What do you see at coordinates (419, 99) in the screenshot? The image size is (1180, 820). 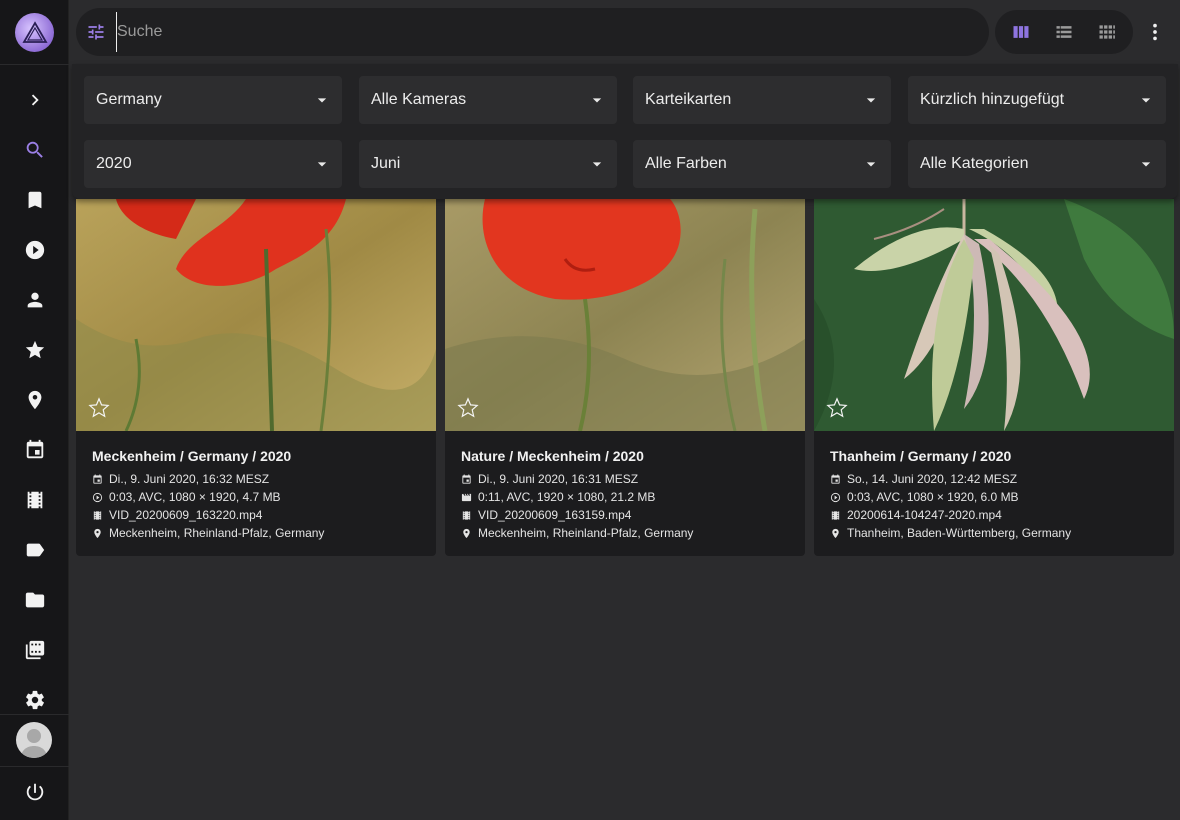 I see `select-value: Alle Kameras` at bounding box center [419, 99].